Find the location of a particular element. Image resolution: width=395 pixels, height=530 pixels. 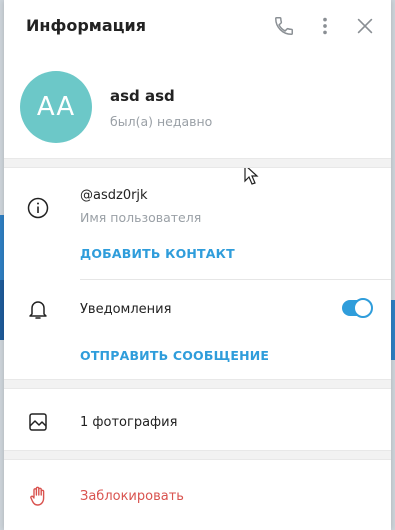

more-vertical-icon is located at coordinates (325, 26).